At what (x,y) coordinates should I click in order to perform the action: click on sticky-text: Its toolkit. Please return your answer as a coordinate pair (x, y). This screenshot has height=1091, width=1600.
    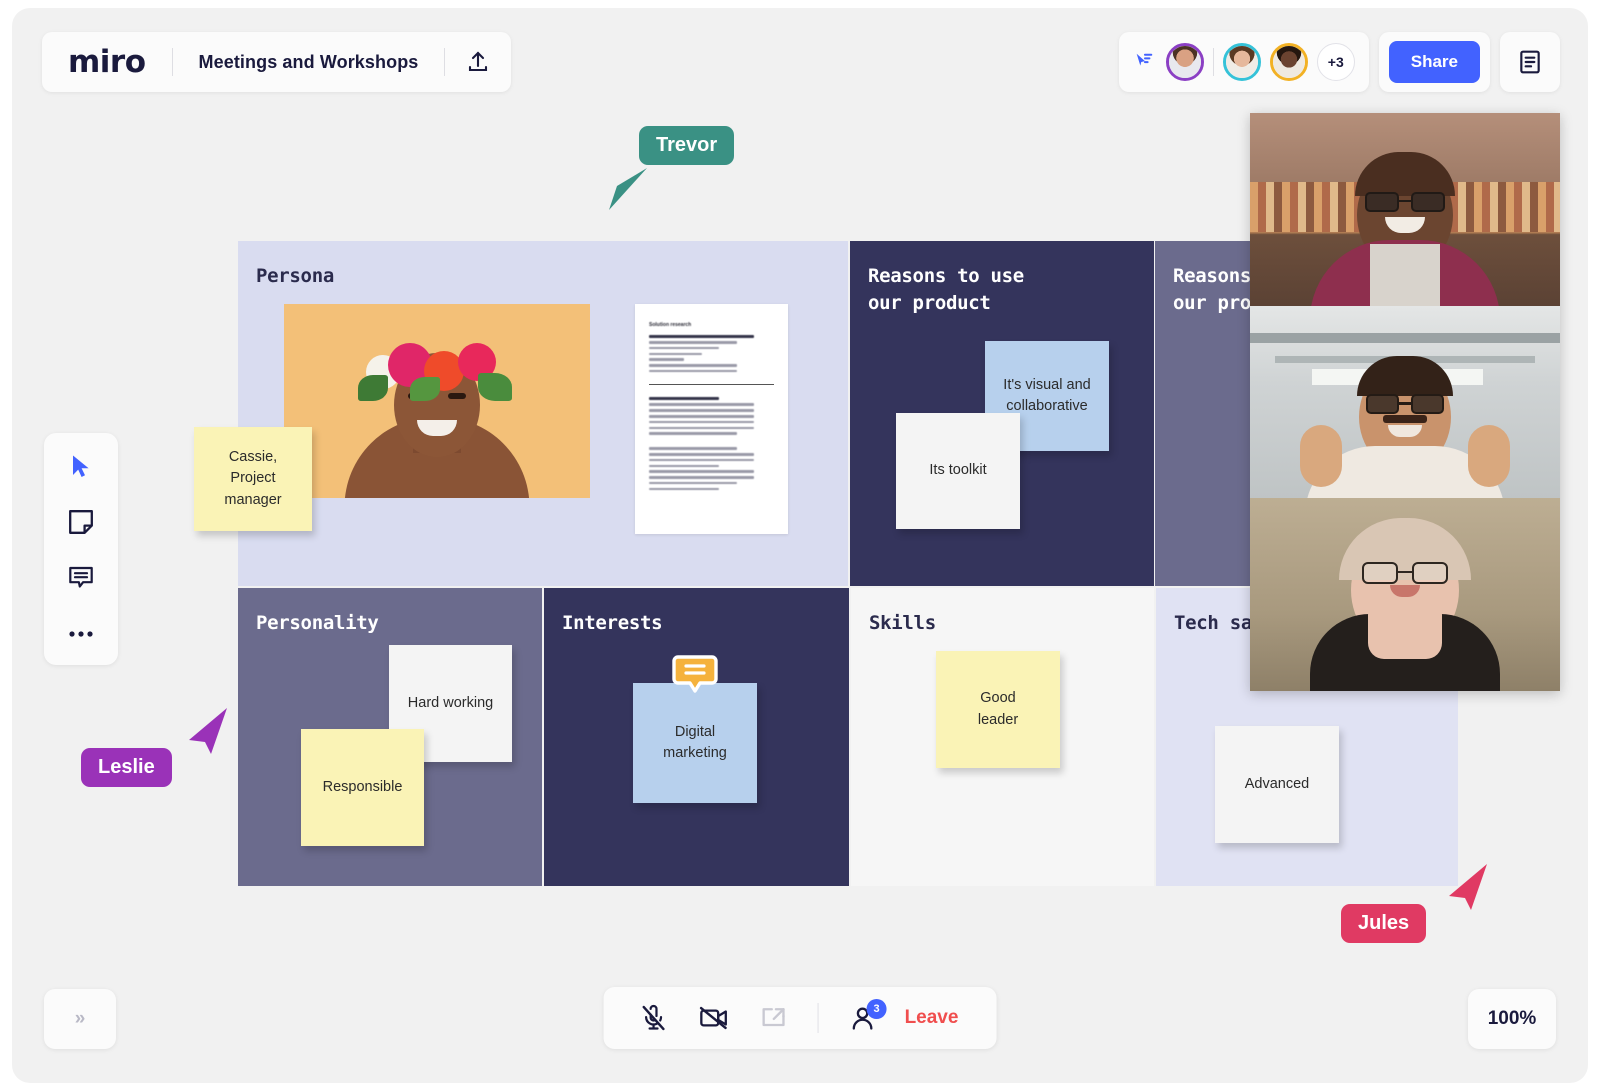
    Looking at the image, I should click on (958, 470).